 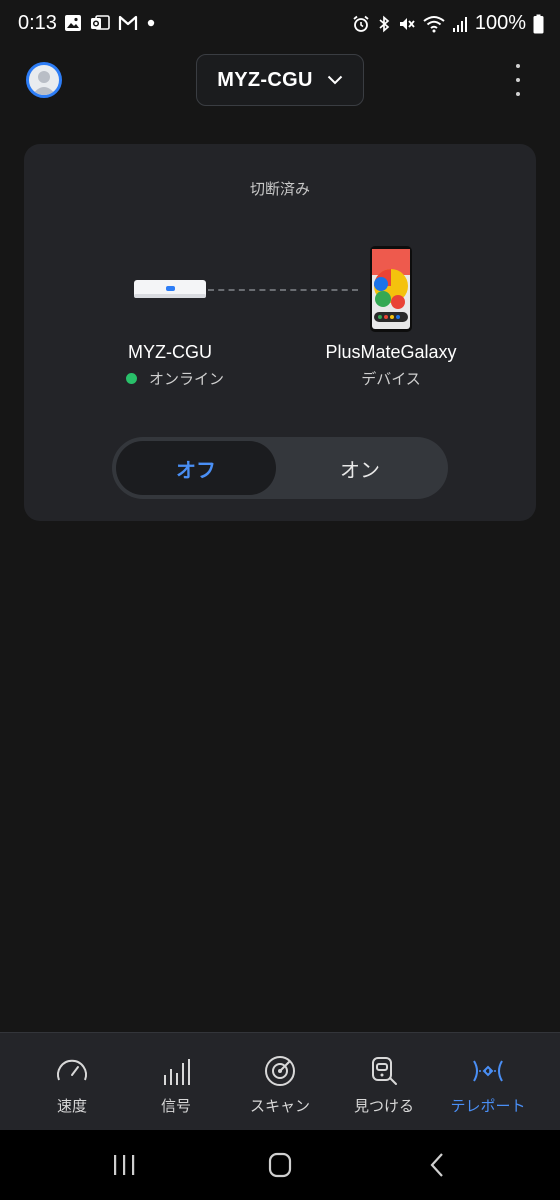 I want to click on app-header: MYZ-CGU, so click(x=280, y=81).